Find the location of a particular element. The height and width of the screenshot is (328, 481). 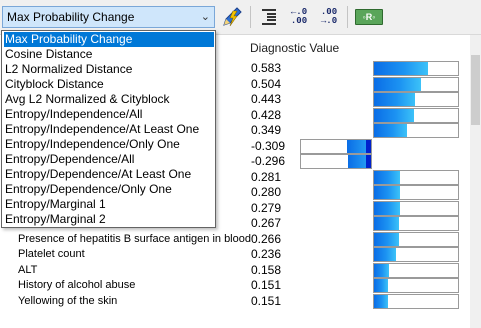

row-label: History of alcohol abuse is located at coordinates (77, 285).